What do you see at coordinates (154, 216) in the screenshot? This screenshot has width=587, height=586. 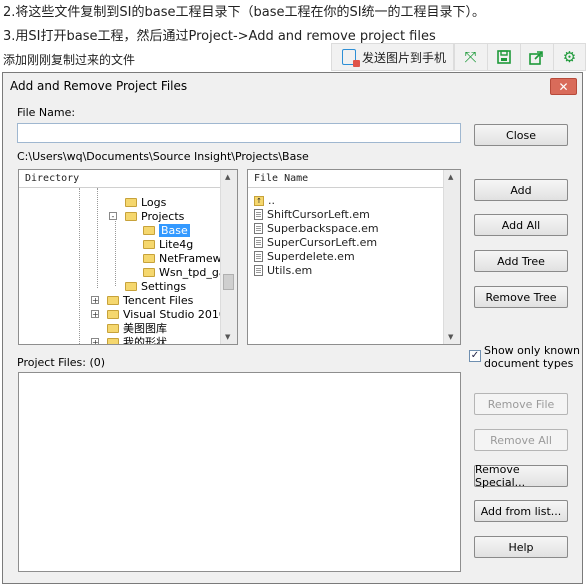 I see `tree-item-projects: Projects` at bounding box center [154, 216].